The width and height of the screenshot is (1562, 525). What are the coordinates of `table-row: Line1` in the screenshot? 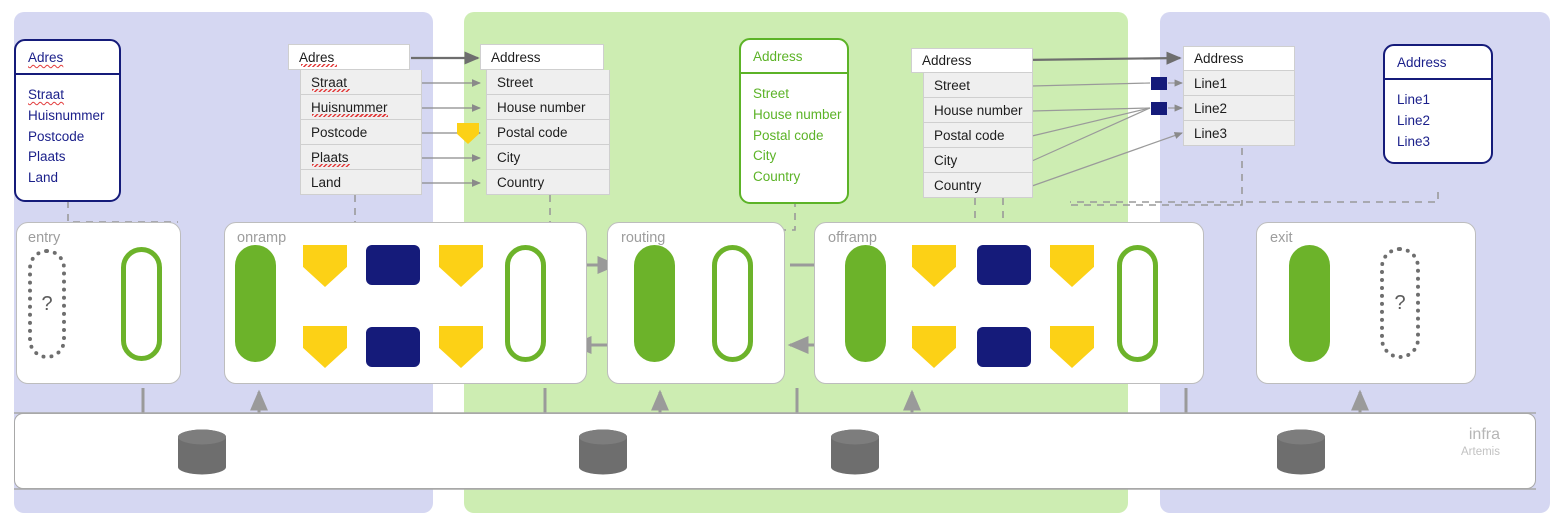 It's located at (1239, 83).